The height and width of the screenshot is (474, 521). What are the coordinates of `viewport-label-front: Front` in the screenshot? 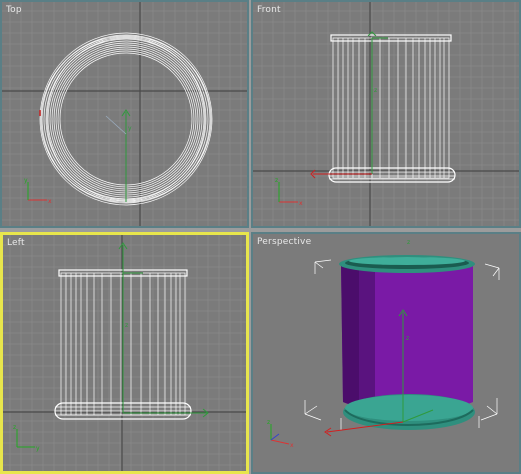 It's located at (269, 10).